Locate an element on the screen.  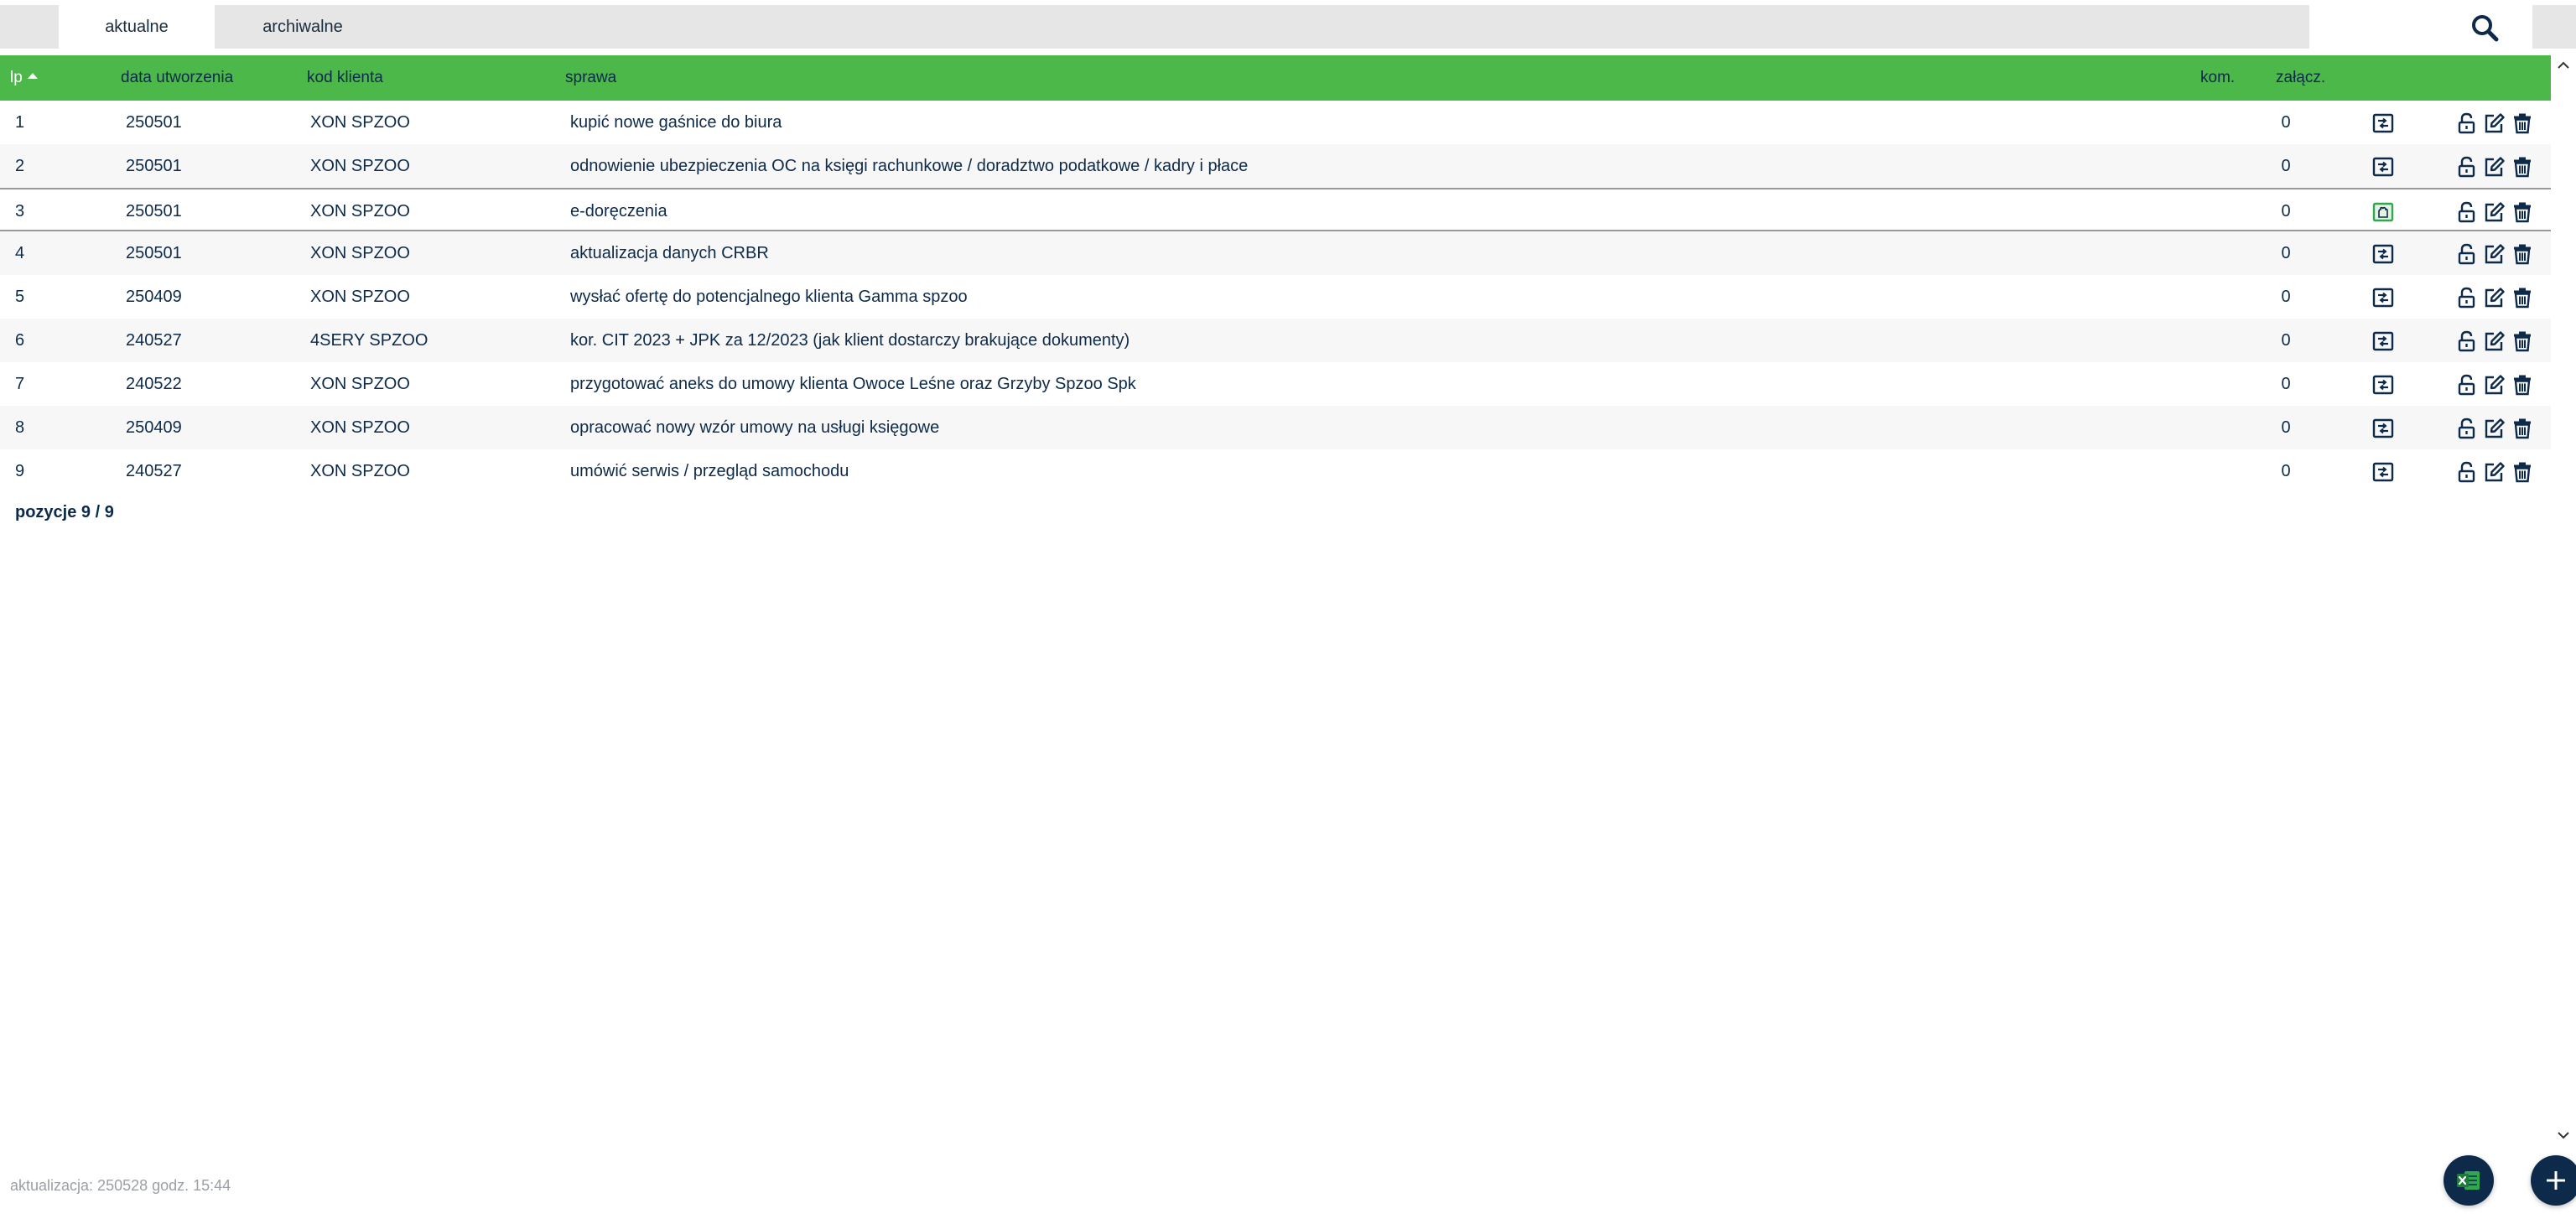
column-header-zal: załącz. is located at coordinates (2300, 78).